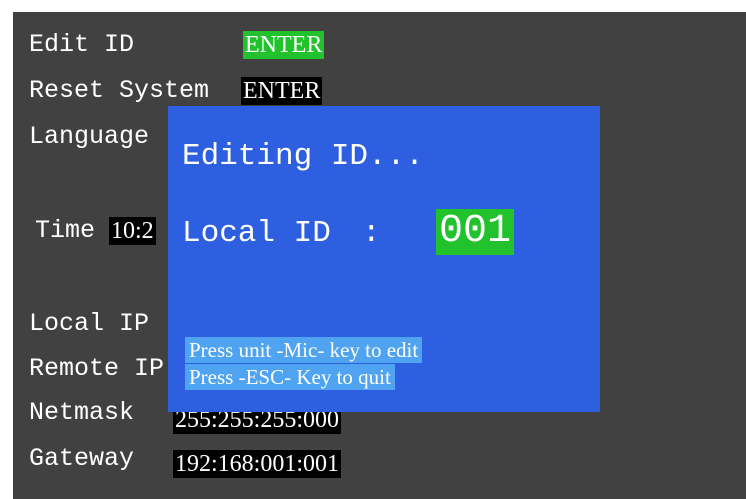 The height and width of the screenshot is (499, 746). What do you see at coordinates (290, 377) in the screenshot?
I see `quit-hint: Press -ESC- Key to quit` at bounding box center [290, 377].